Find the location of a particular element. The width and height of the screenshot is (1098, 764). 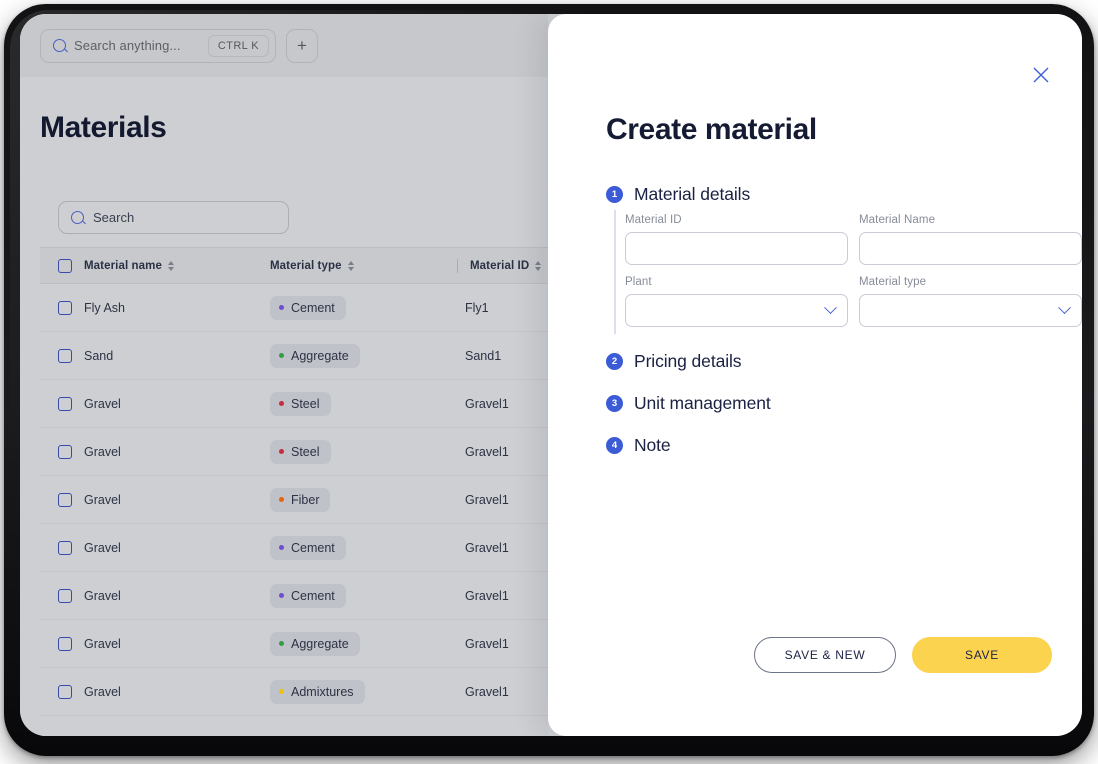

column-header-material-name: Material name is located at coordinates (177, 266).